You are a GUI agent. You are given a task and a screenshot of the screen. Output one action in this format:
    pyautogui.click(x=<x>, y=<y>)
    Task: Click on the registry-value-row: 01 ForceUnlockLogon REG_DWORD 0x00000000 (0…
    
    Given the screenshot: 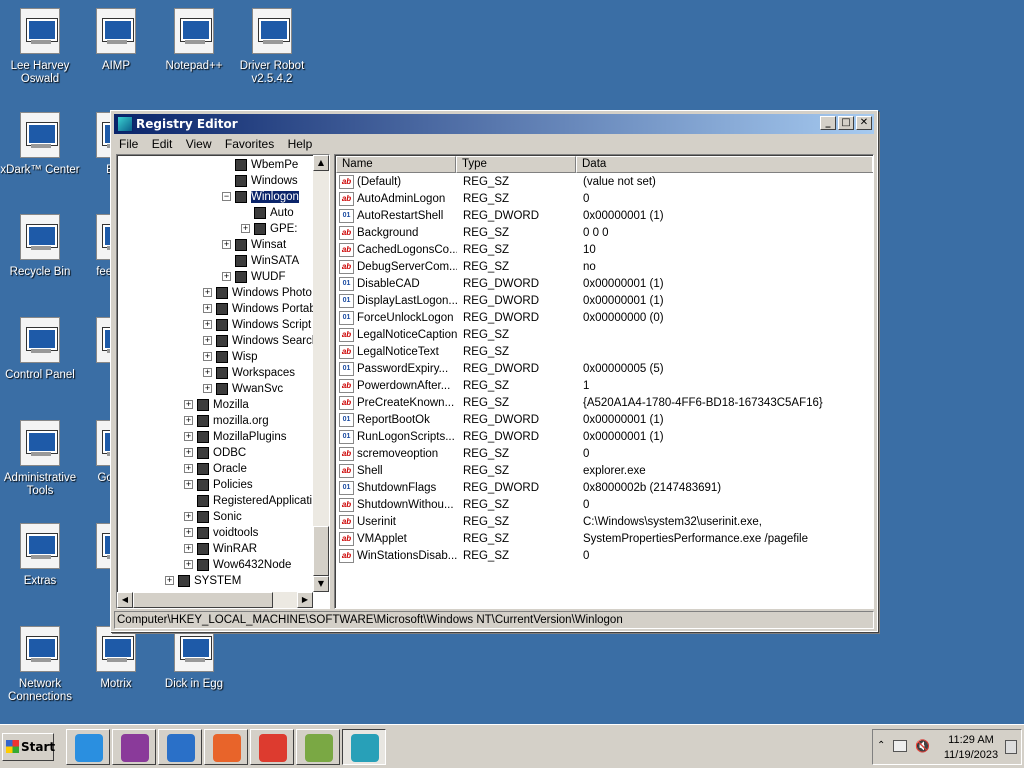 What is the action you would take?
    pyautogui.click(x=604, y=318)
    